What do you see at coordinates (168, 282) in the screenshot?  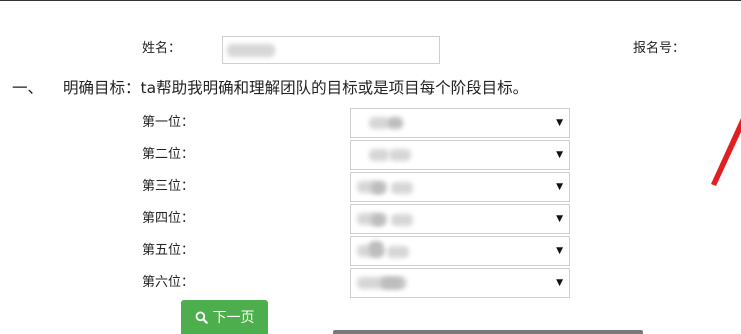 I see `rank-label: 第六位：` at bounding box center [168, 282].